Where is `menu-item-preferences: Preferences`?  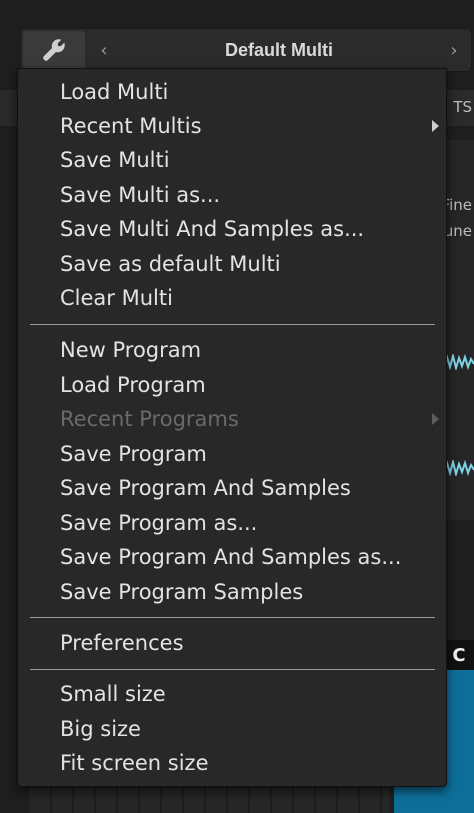
menu-item-preferences: Preferences is located at coordinates (122, 643).